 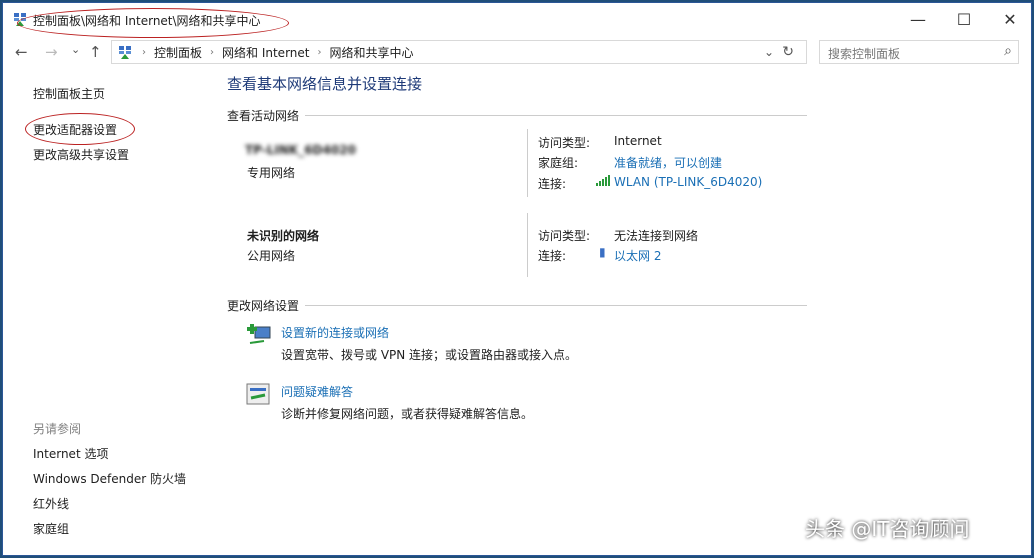 What do you see at coordinates (638, 141) in the screenshot?
I see `access-type-value: Internet` at bounding box center [638, 141].